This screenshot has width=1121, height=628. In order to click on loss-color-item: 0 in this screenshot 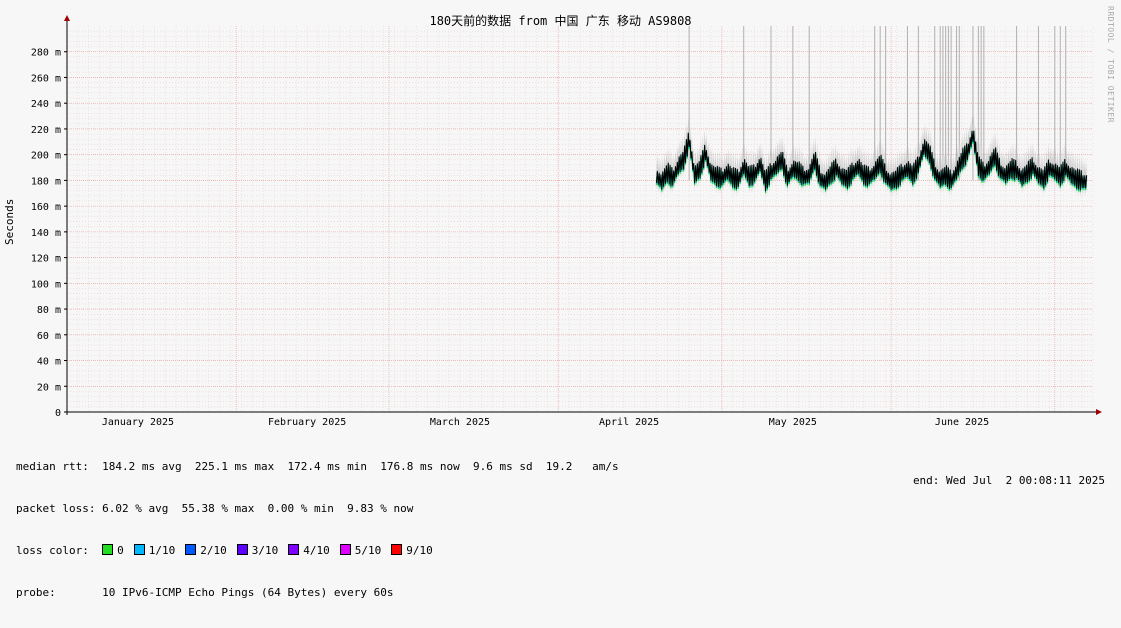, I will do `click(113, 550)`.